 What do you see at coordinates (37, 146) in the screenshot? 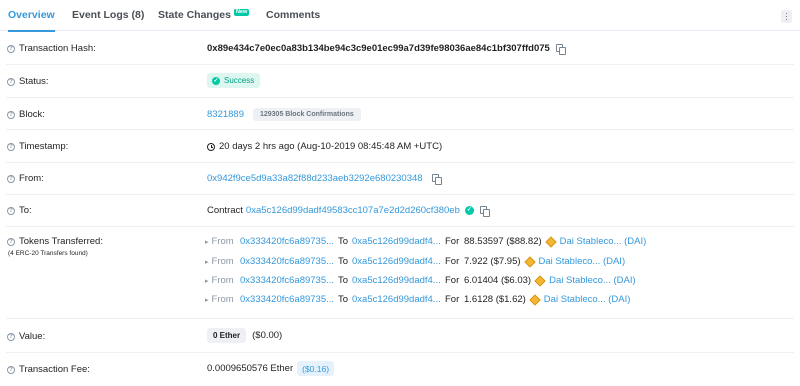
I see `timestamp-label: ? Timestamp:` at bounding box center [37, 146].